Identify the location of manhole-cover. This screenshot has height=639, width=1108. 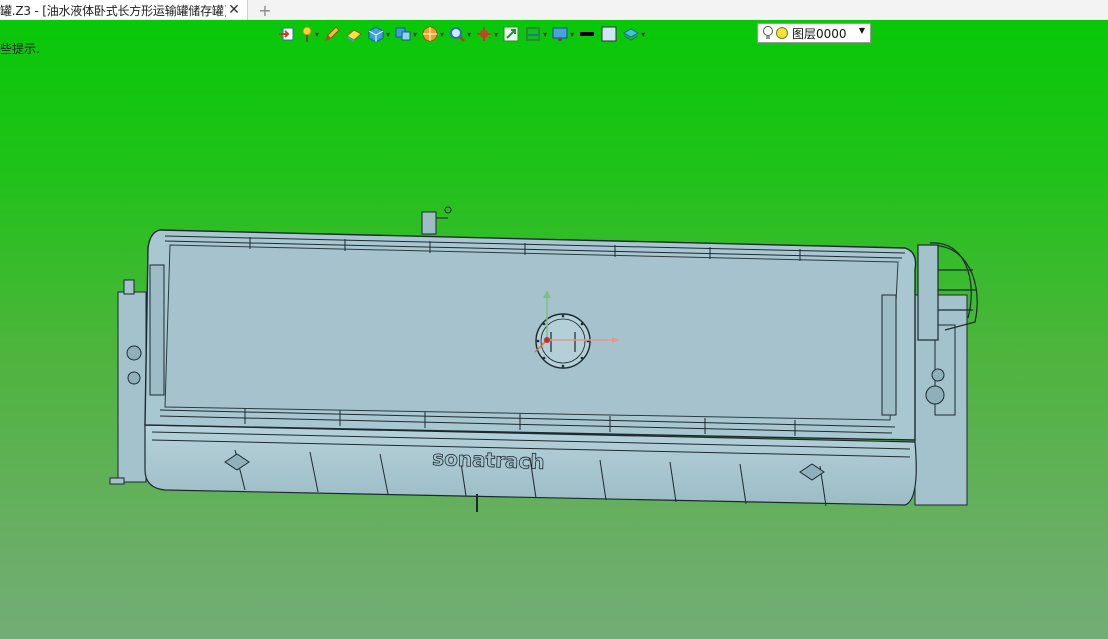
(563, 341).